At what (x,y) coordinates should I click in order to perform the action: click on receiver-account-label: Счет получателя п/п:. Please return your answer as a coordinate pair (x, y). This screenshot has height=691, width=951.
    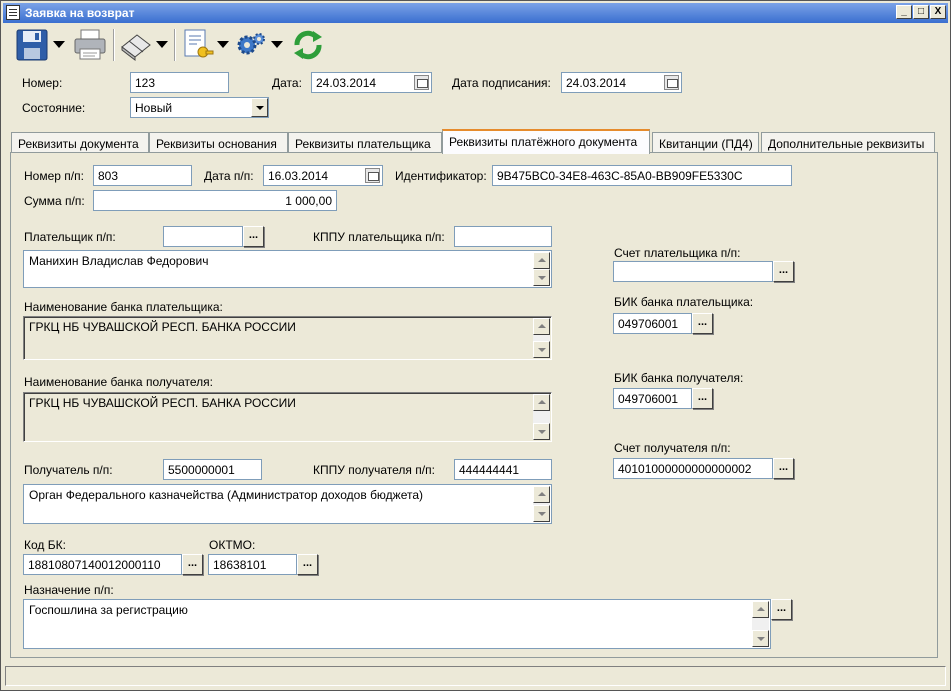
    Looking at the image, I should click on (672, 448).